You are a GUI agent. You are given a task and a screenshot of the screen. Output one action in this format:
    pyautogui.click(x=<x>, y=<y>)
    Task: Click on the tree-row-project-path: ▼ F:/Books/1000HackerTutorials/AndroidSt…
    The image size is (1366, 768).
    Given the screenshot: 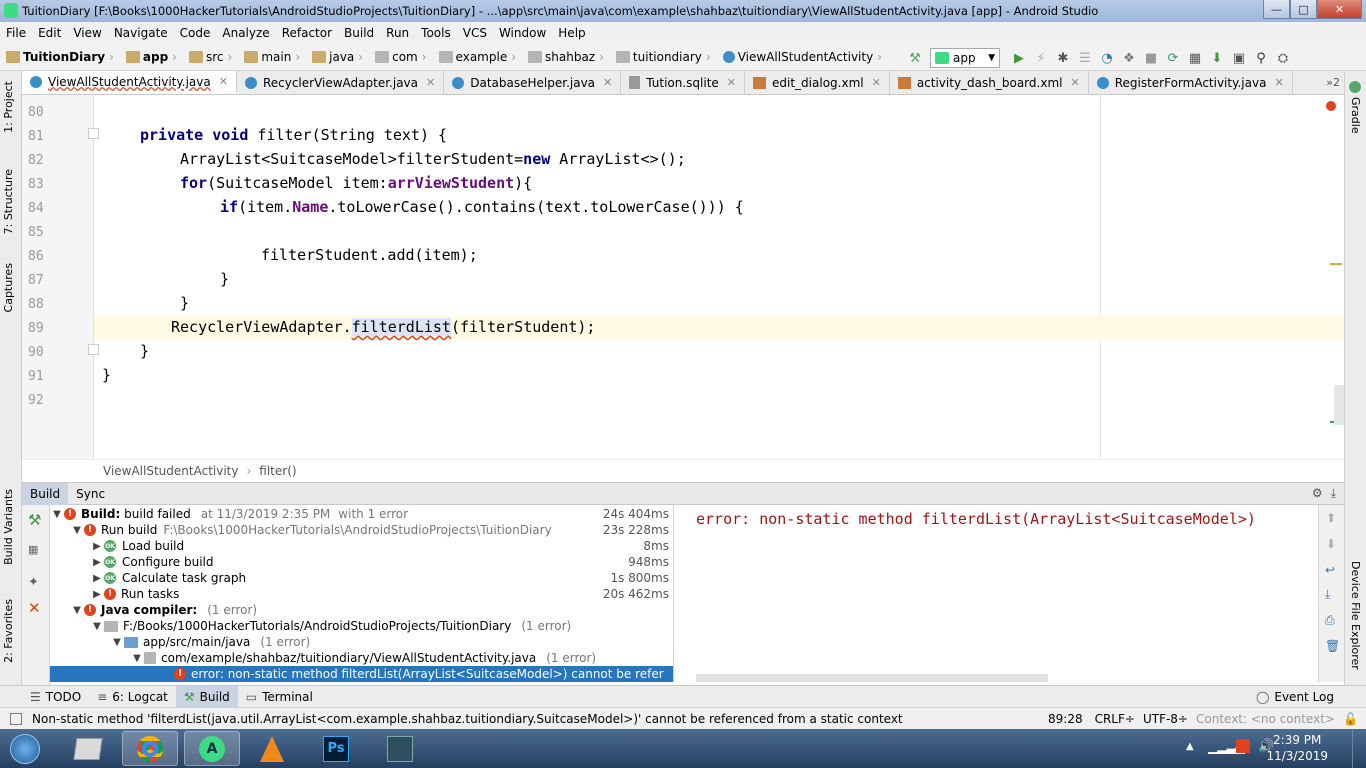 What is the action you would take?
    pyautogui.click(x=361, y=626)
    